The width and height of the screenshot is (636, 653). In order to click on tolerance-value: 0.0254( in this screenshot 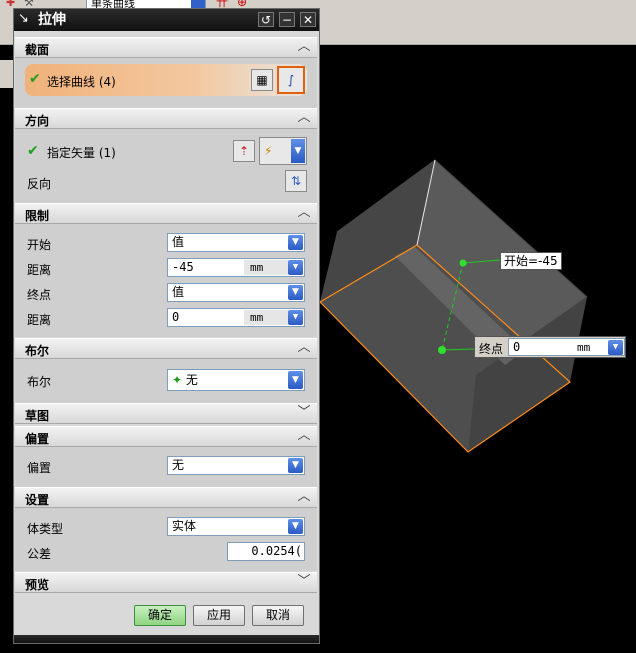, I will do `click(276, 551)`.